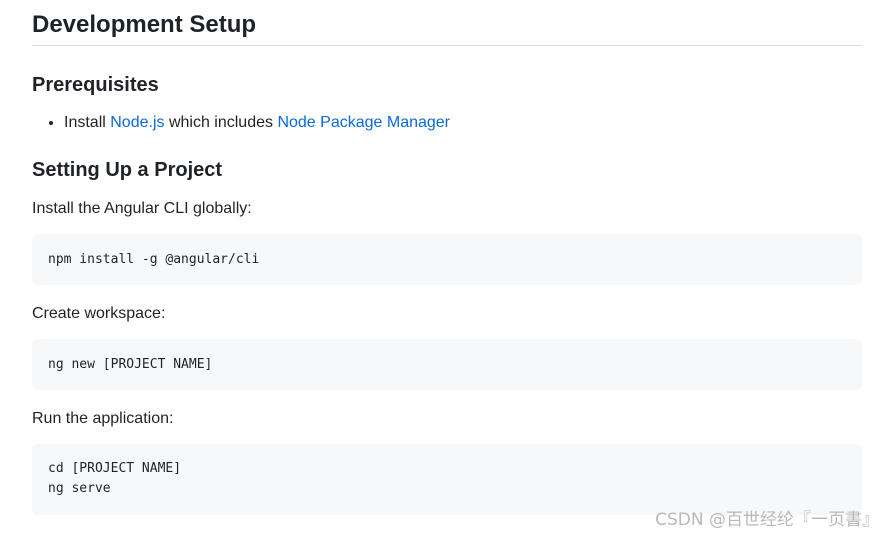  I want to click on code-block-create-workspace: ng new [PROJECT NAME], so click(447, 364).